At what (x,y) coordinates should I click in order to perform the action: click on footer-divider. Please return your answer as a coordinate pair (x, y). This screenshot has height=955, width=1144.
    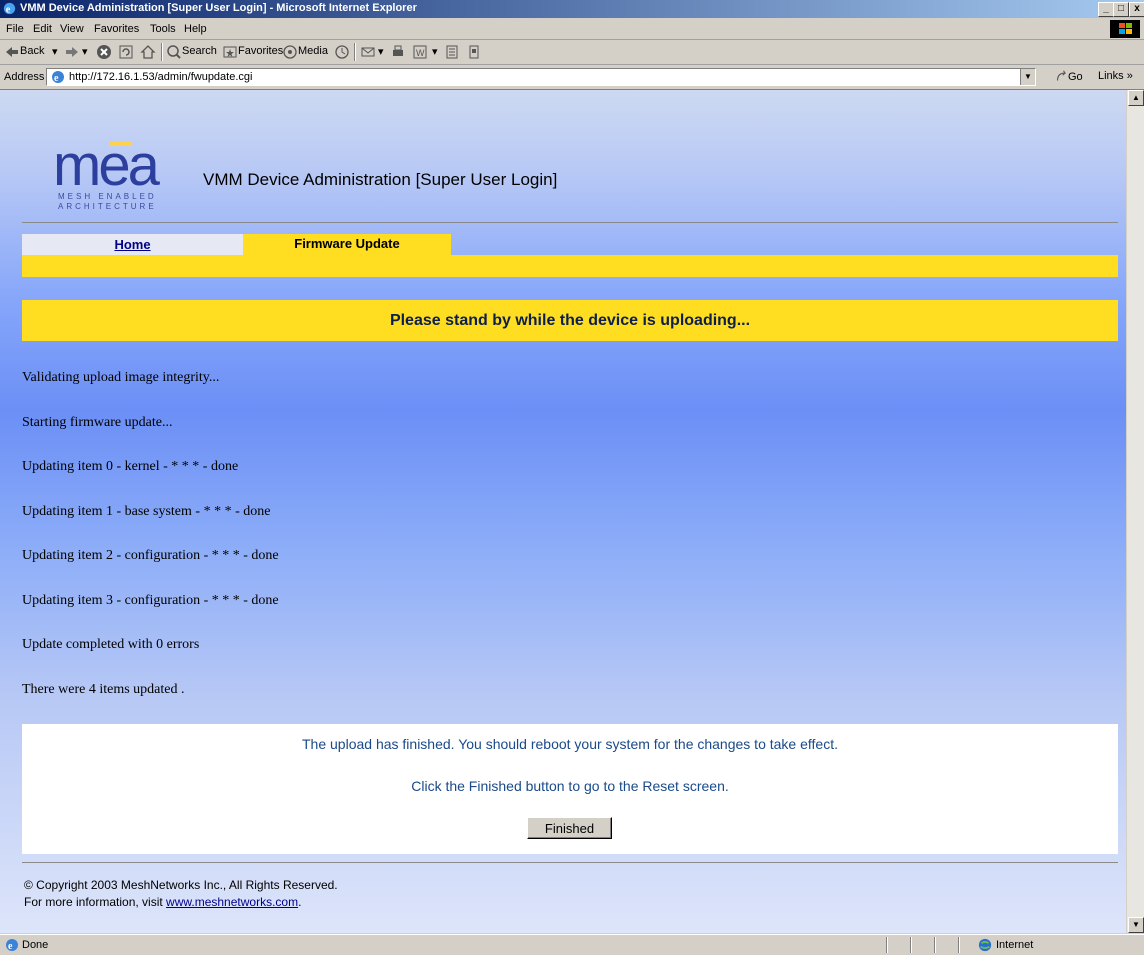
    Looking at the image, I should click on (570, 862).